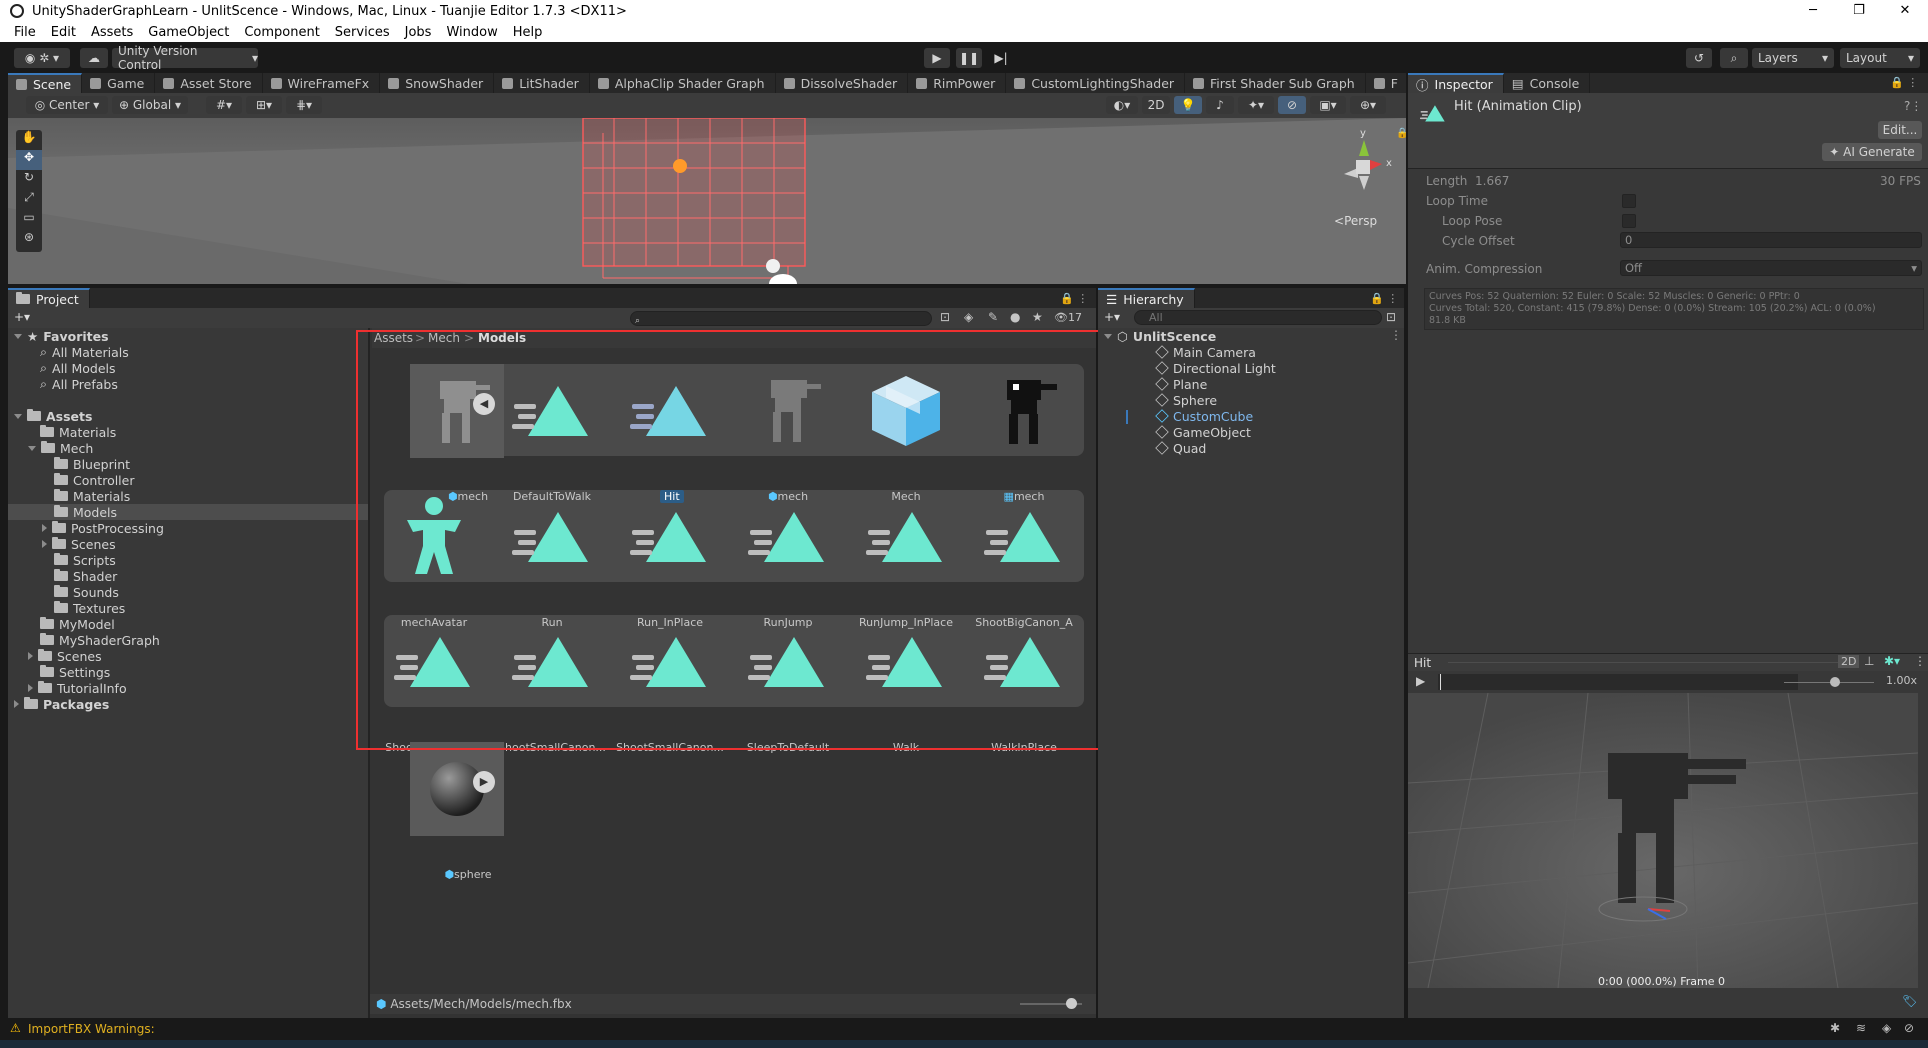 The width and height of the screenshot is (1928, 1048). What do you see at coordinates (1355, 221) in the screenshot?
I see `persp-label: <Persp` at bounding box center [1355, 221].